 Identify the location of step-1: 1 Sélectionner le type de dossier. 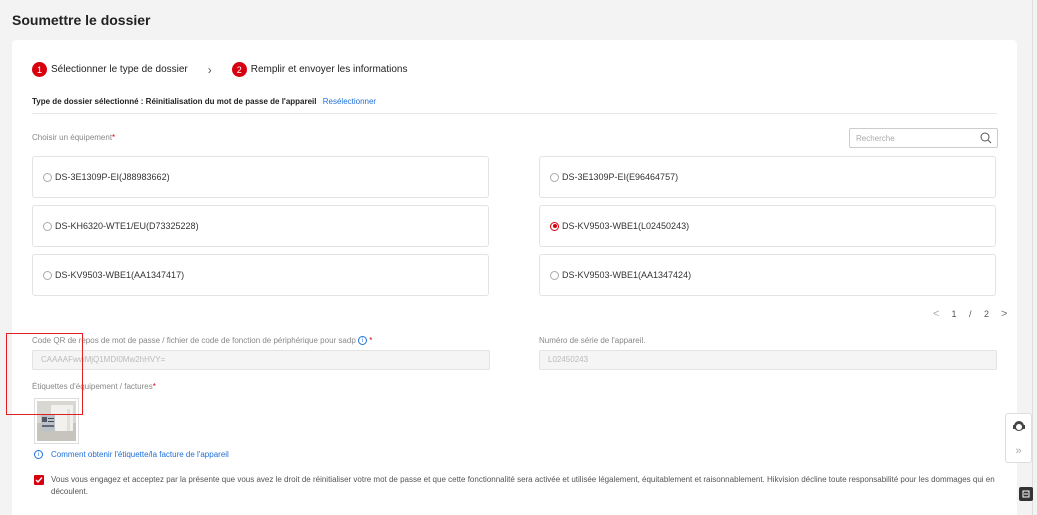
(110, 69).